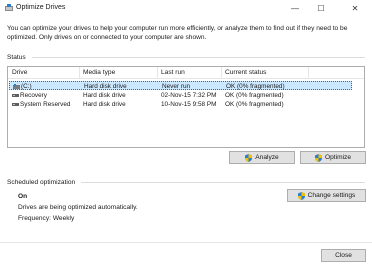 The height and width of the screenshot is (268, 372). I want to click on status-label: Status, so click(16, 57).